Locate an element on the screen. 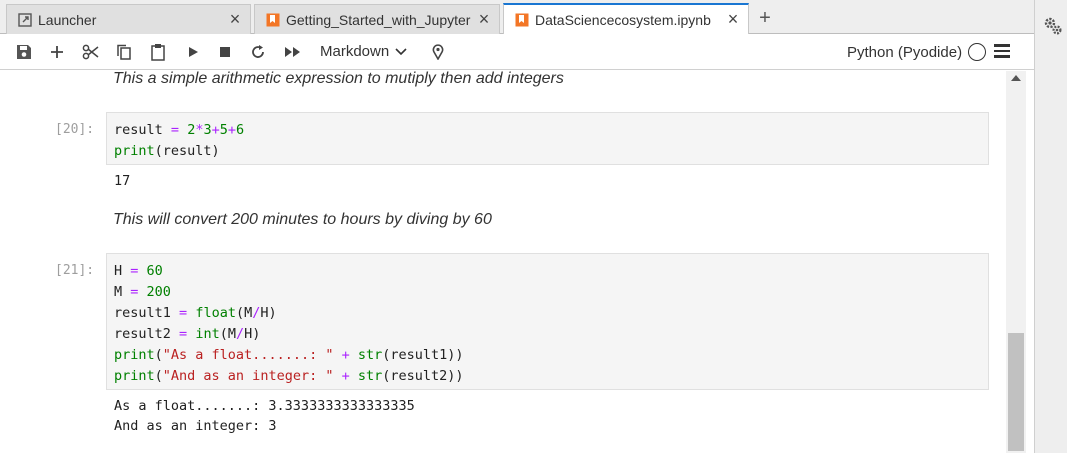 The width and height of the screenshot is (1067, 453). notebook-toolbar: Markdown Python (Pyodide) is located at coordinates (517, 52).